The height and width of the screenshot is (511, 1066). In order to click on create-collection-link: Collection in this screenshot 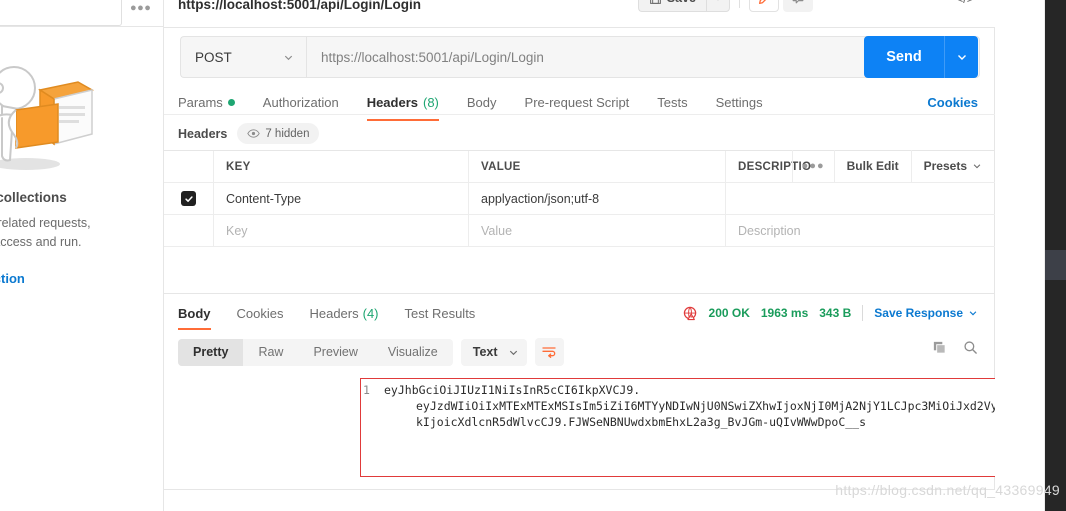, I will do `click(12, 278)`.